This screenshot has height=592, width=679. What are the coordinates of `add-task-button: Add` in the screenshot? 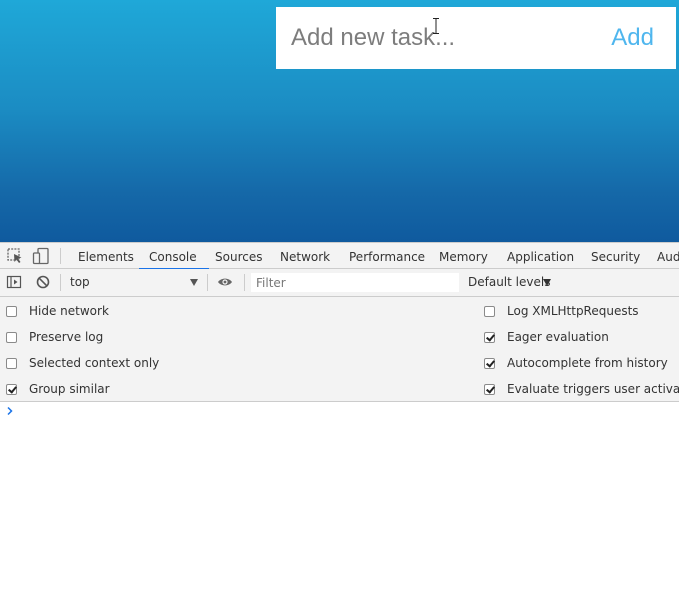 It's located at (632, 38).